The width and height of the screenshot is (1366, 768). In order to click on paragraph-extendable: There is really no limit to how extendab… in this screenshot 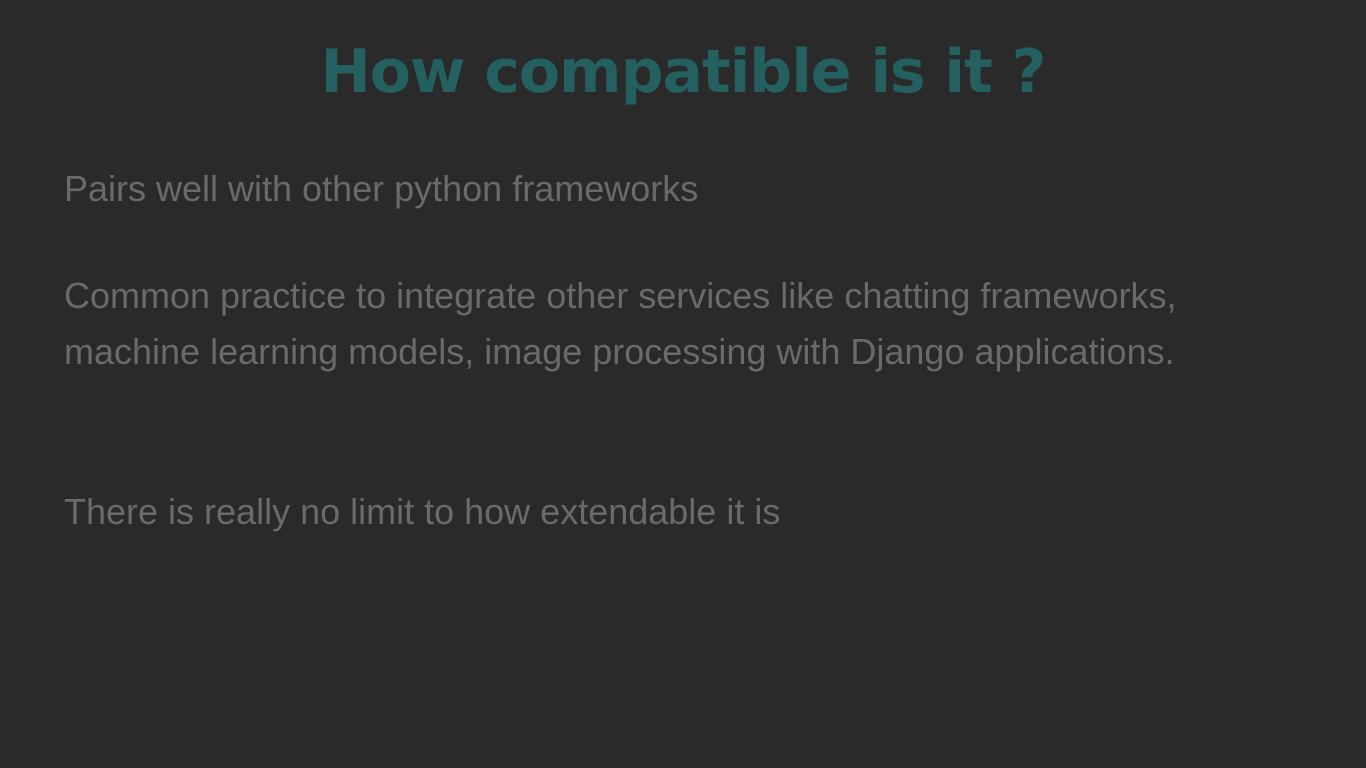, I will do `click(422, 511)`.